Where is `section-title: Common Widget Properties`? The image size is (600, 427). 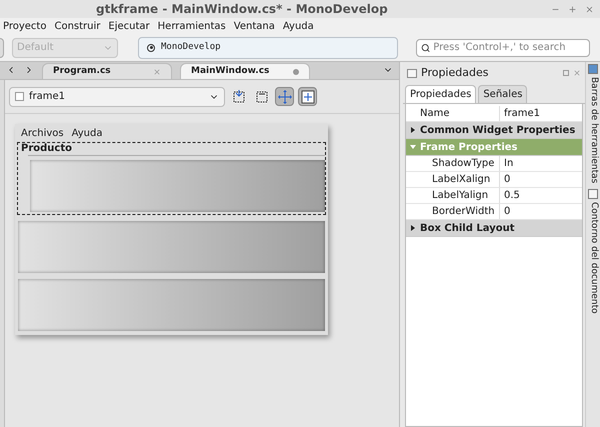 section-title: Common Widget Properties is located at coordinates (498, 131).